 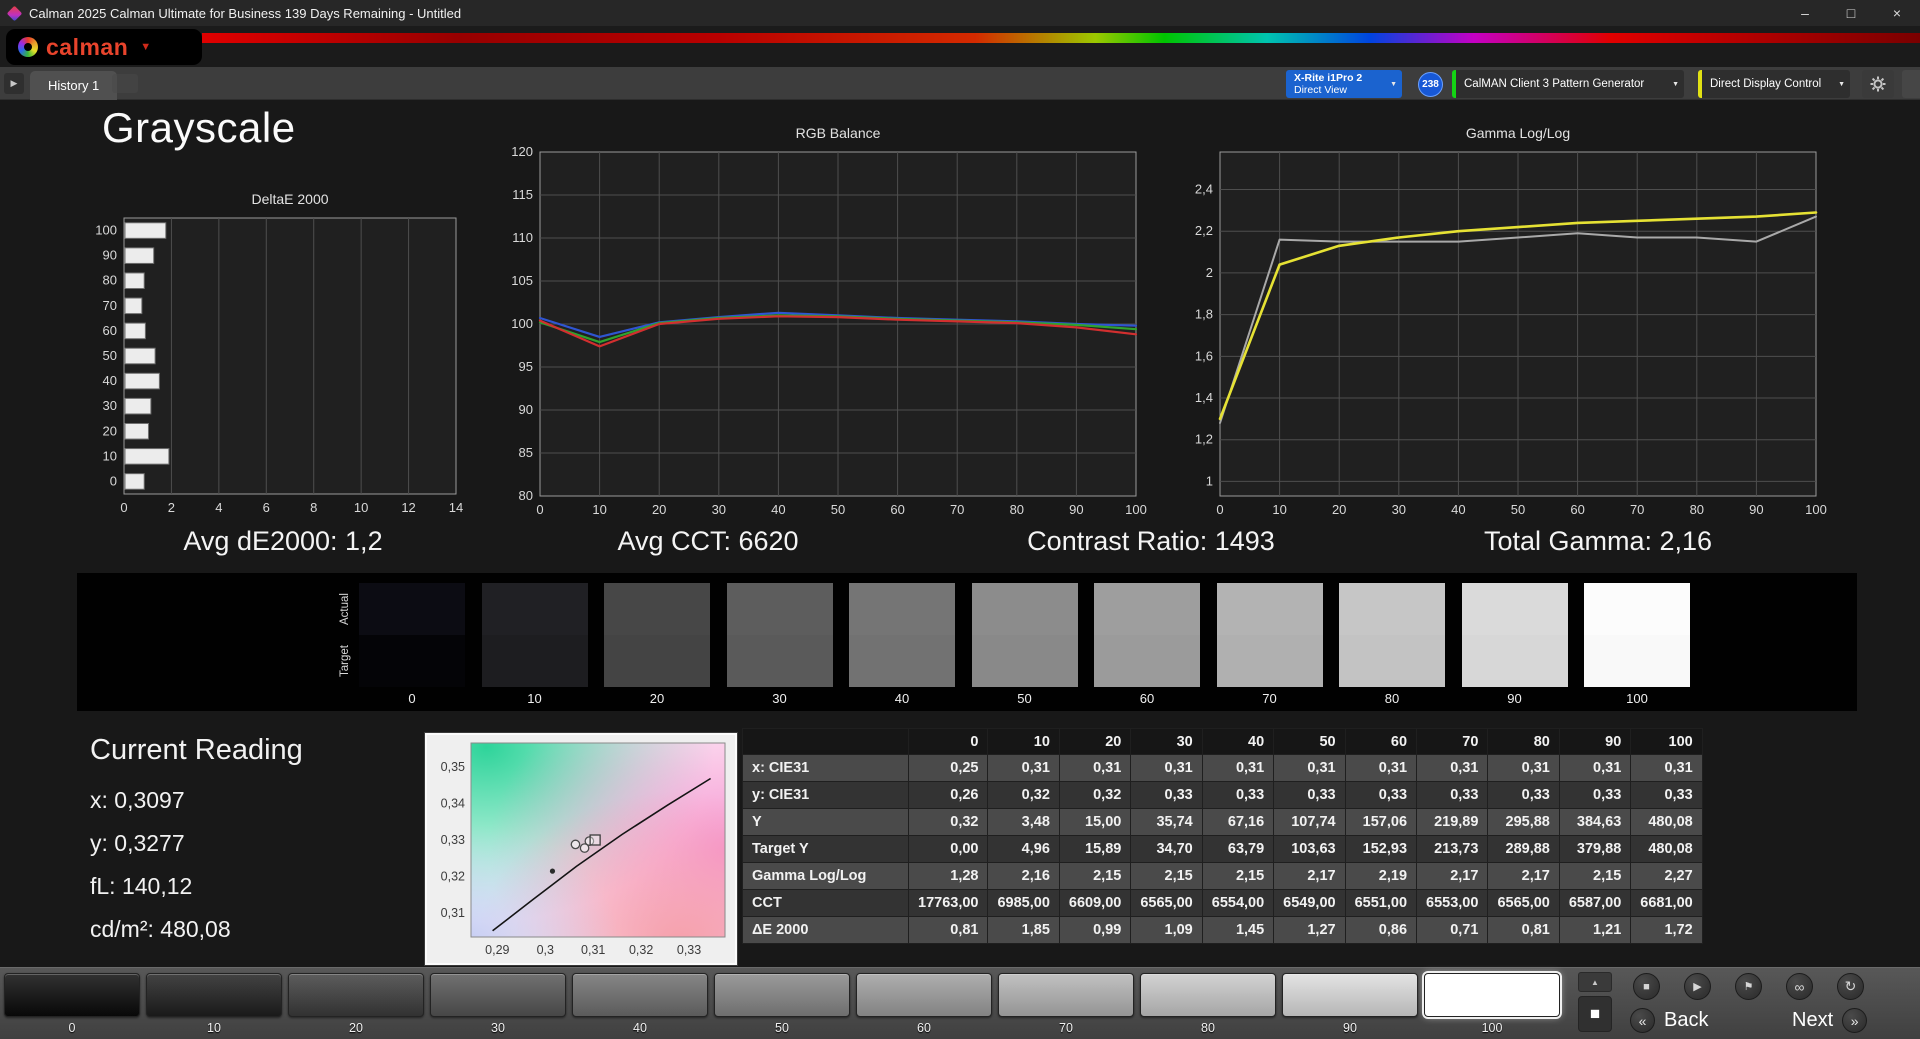 What do you see at coordinates (1381, 849) in the screenshot?
I see `table-cell: 152,93` at bounding box center [1381, 849].